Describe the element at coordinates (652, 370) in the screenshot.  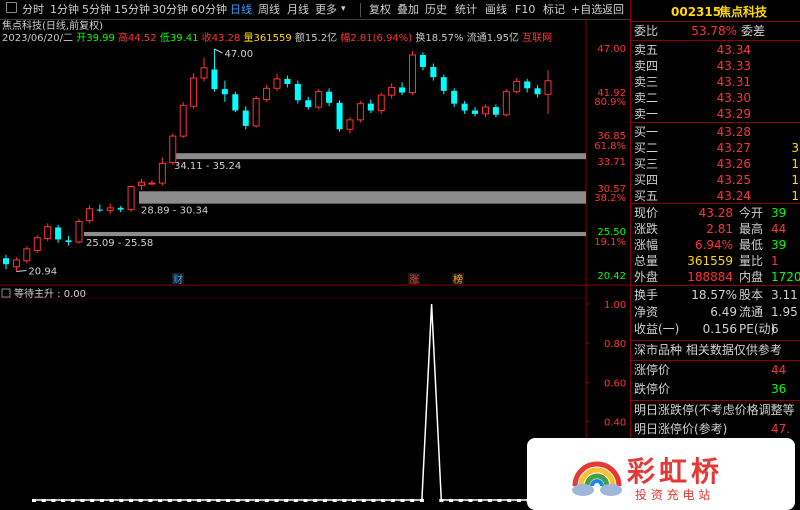
I see `limit-label: 涨停价` at that location.